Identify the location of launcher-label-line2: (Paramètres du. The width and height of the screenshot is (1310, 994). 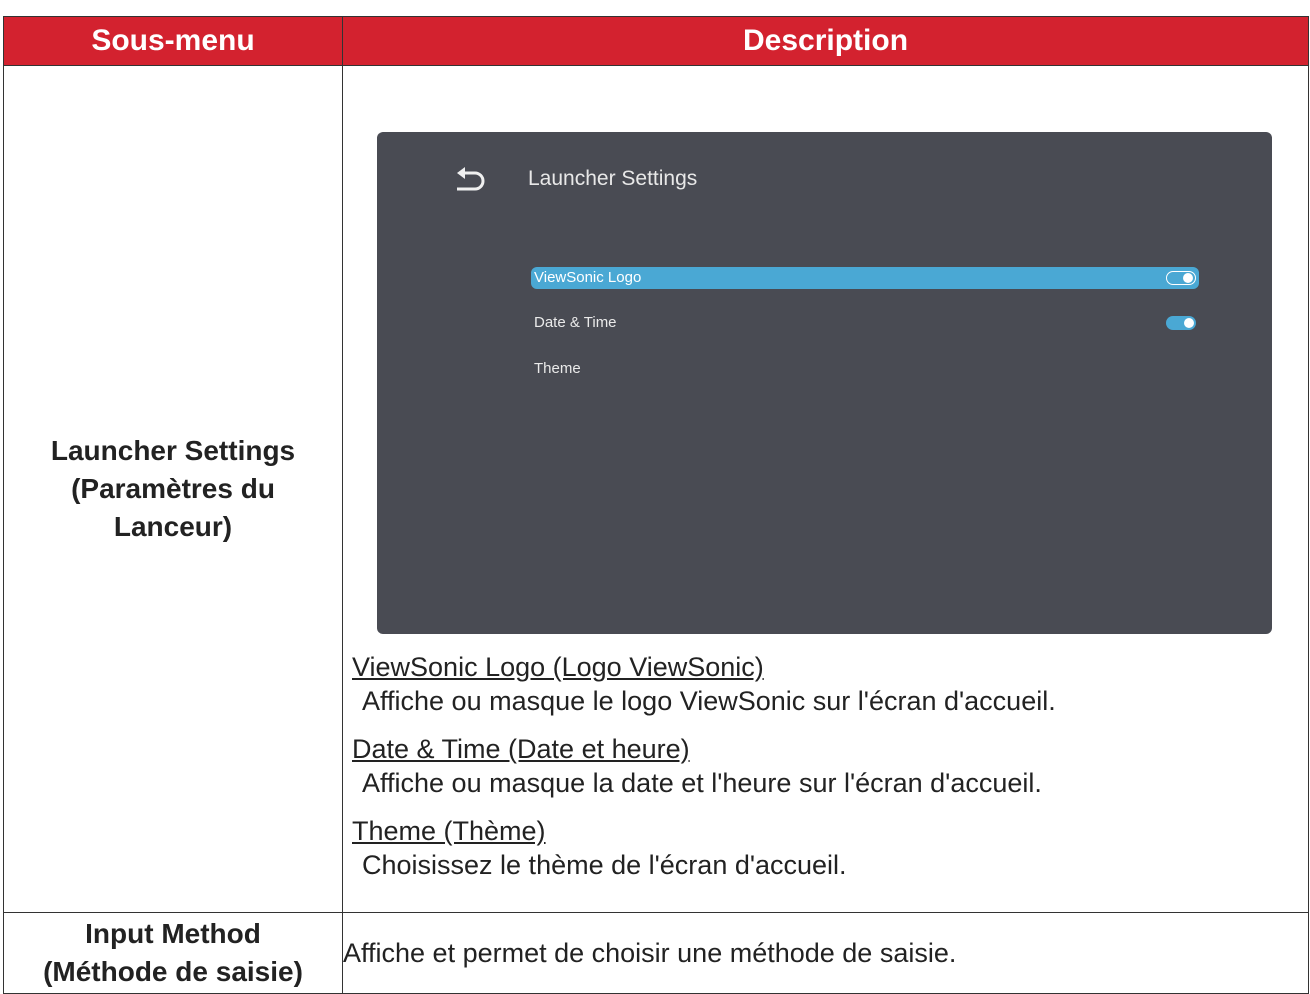
(173, 488).